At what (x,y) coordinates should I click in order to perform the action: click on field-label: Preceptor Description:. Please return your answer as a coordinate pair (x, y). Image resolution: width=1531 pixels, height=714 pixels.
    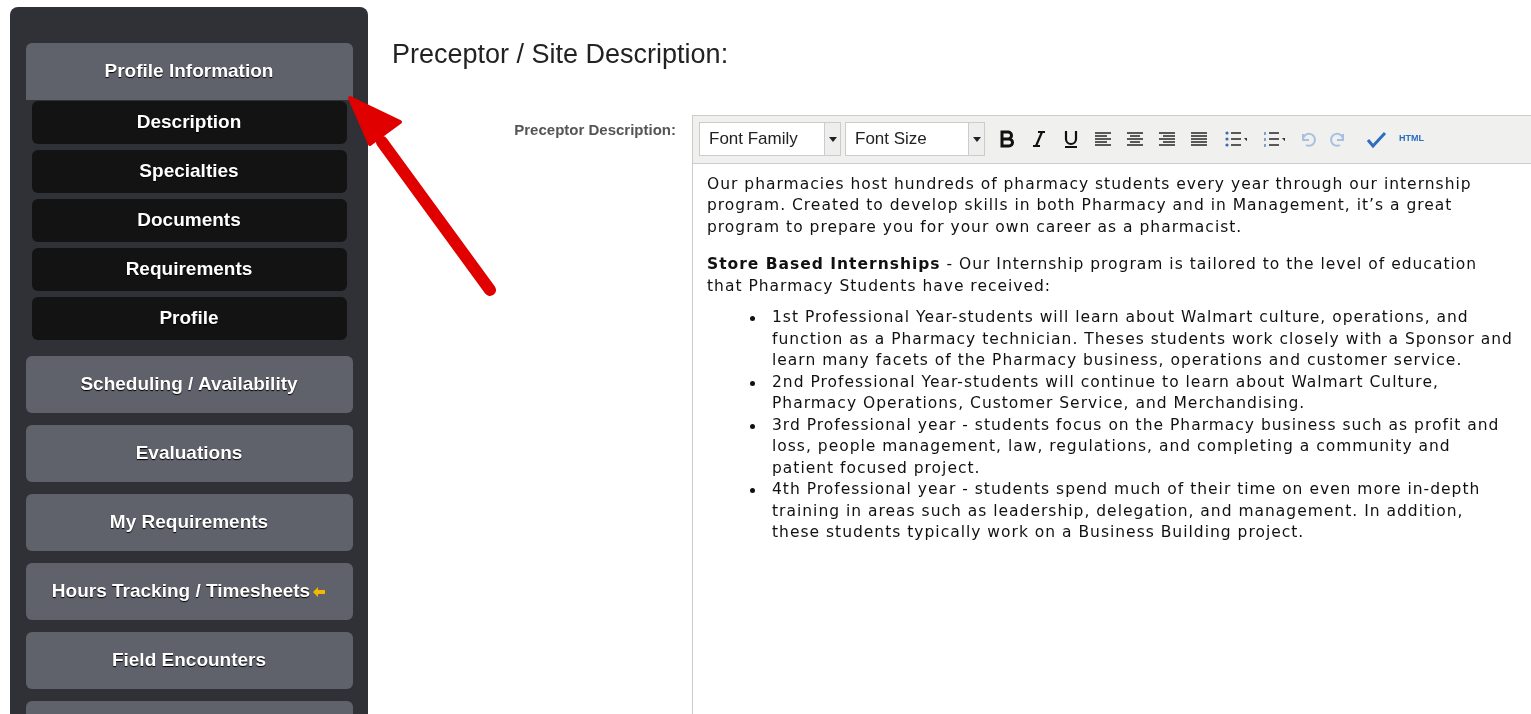
    Looking at the image, I should click on (595, 129).